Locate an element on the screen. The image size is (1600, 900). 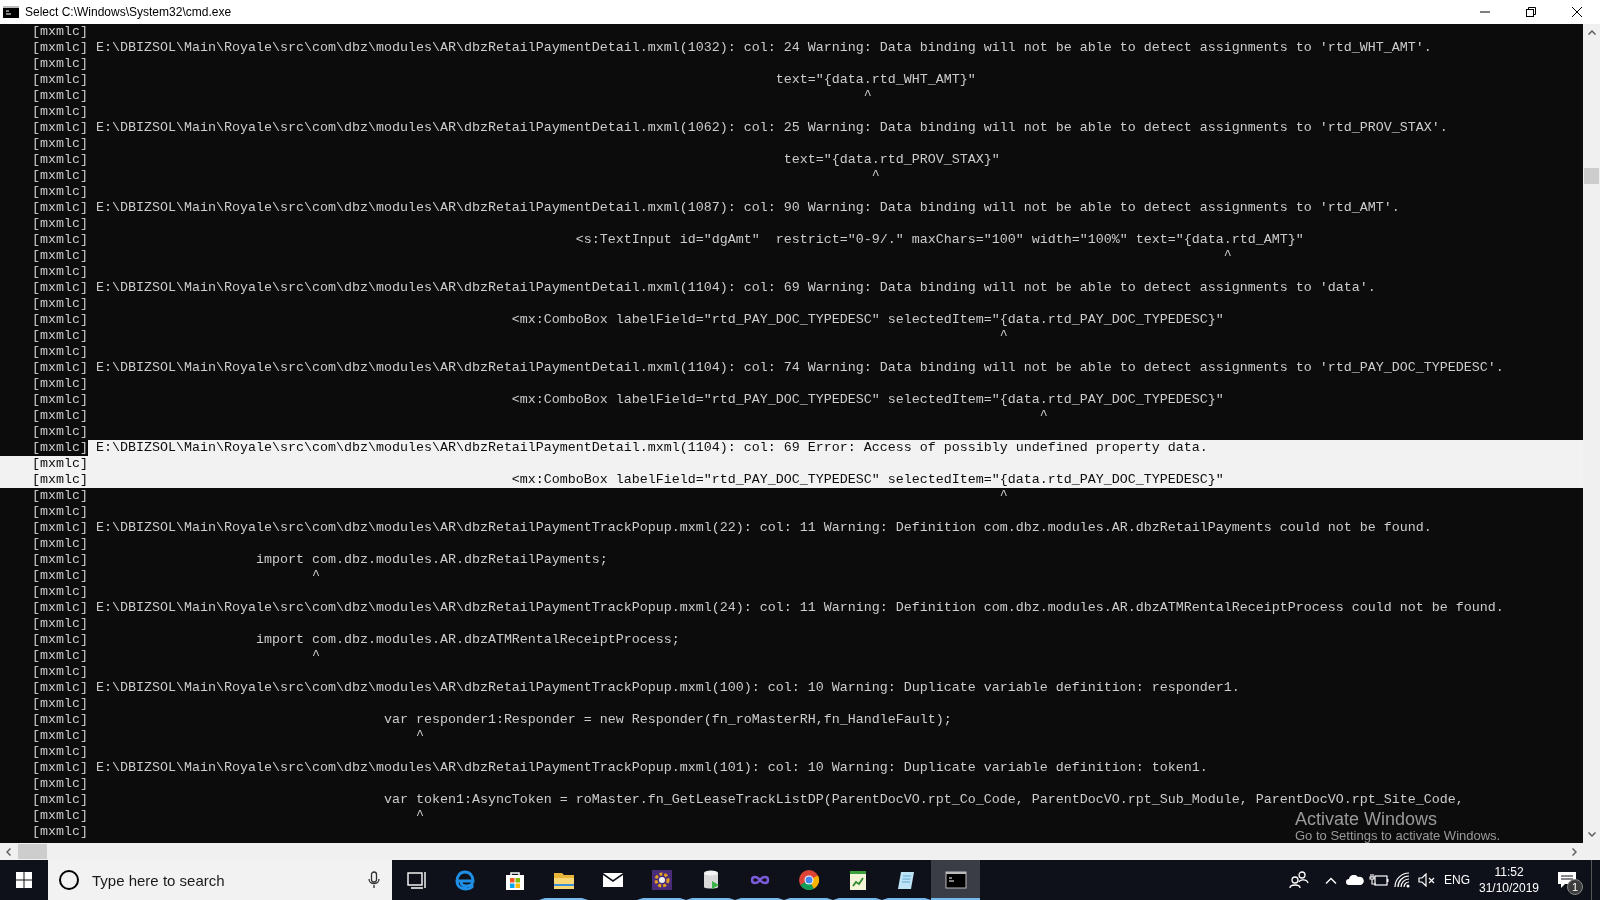
activation-title: Activate Windows is located at coordinates (1367, 819).